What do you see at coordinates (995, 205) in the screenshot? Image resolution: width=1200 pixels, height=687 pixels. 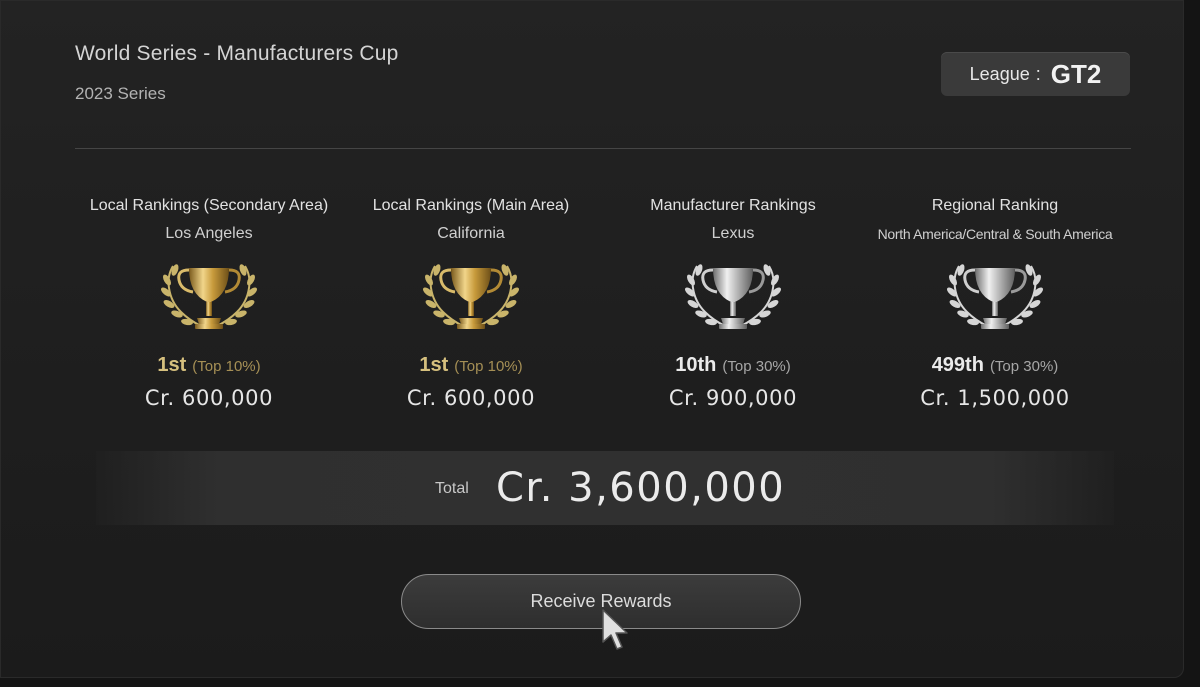 I see `ranking-heading: Regional Ranking` at bounding box center [995, 205].